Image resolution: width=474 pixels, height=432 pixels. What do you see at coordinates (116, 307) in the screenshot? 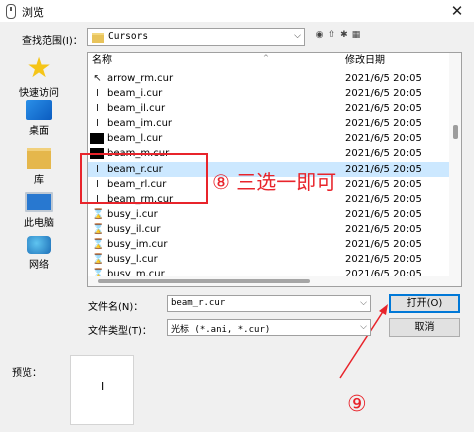
I see `file-name-label: 文件名(N)：` at bounding box center [116, 307].